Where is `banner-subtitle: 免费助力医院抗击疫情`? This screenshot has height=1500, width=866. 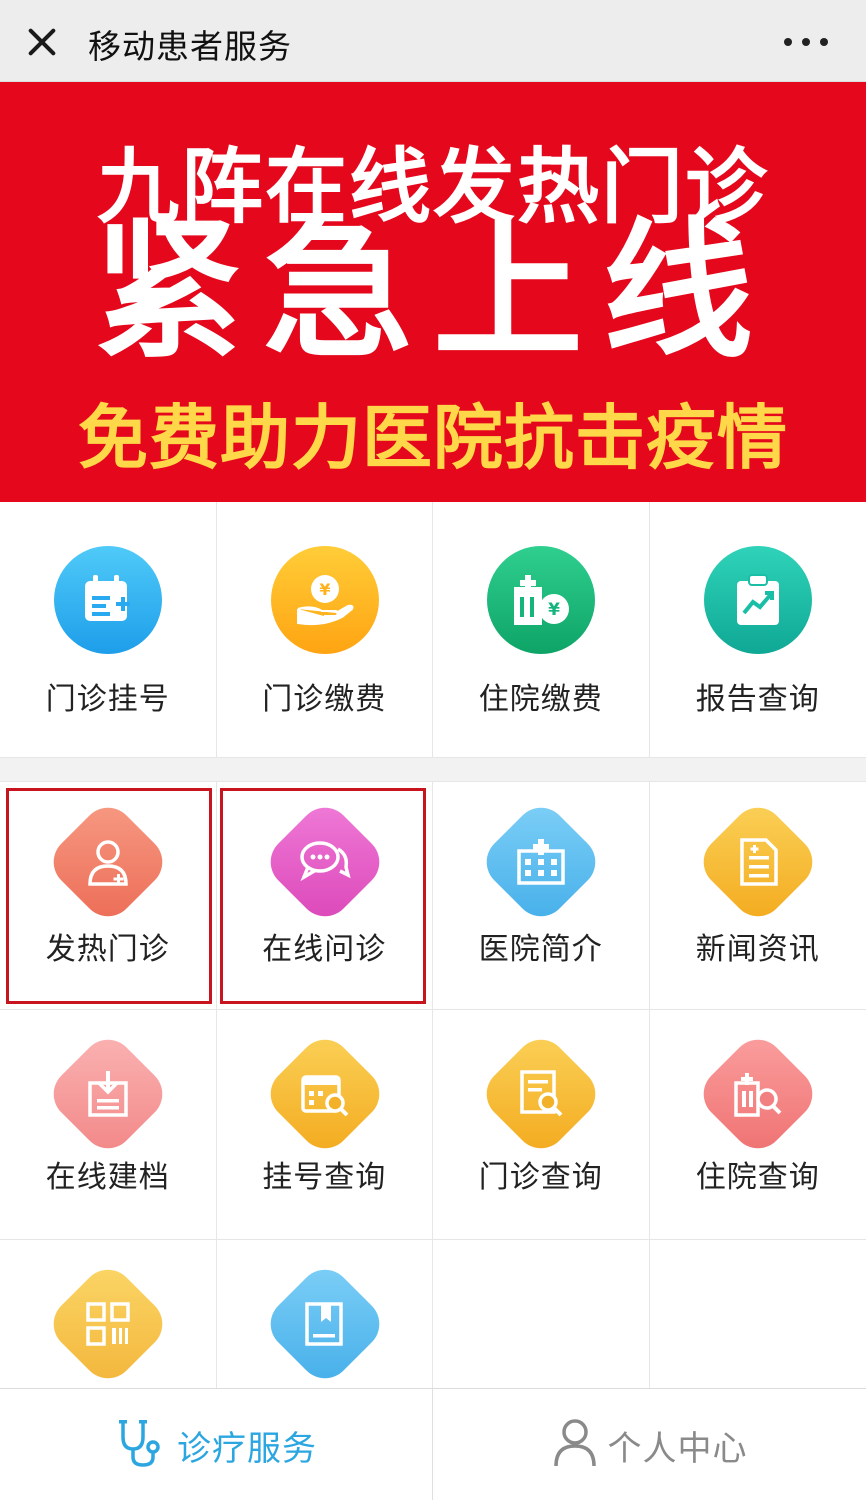
banner-subtitle: 免费助力医院抗击疫情 is located at coordinates (433, 438).